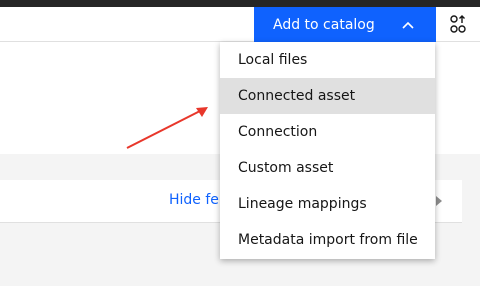 The height and width of the screenshot is (286, 480). I want to click on menu-item-connected-asset: Connected asset, so click(327, 96).